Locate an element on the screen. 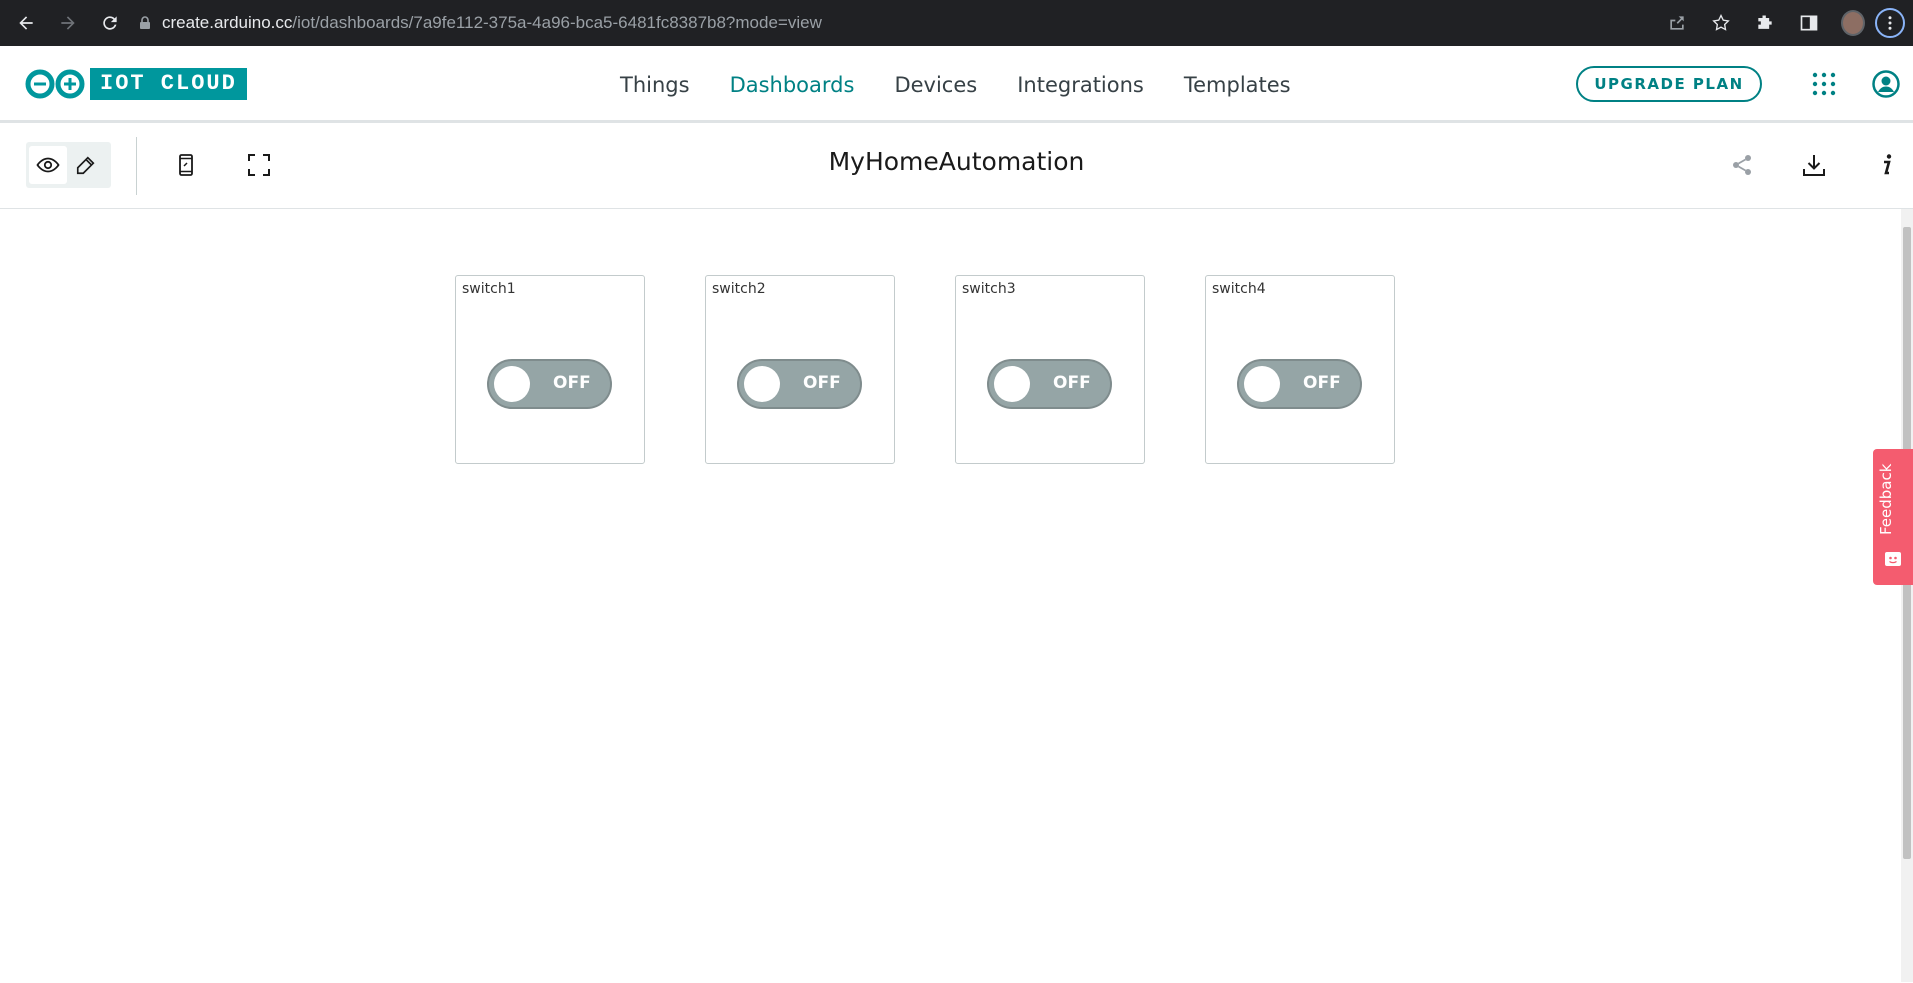  switch-widget: switch2 OFF is located at coordinates (800, 369).